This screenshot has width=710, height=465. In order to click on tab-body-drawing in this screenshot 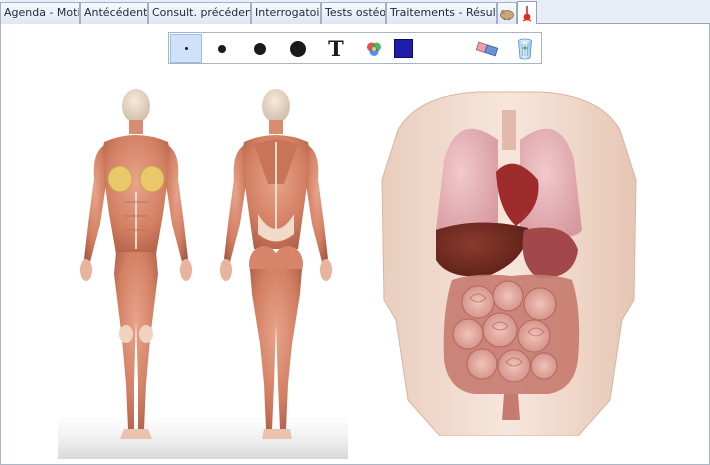, I will do `click(507, 13)`.